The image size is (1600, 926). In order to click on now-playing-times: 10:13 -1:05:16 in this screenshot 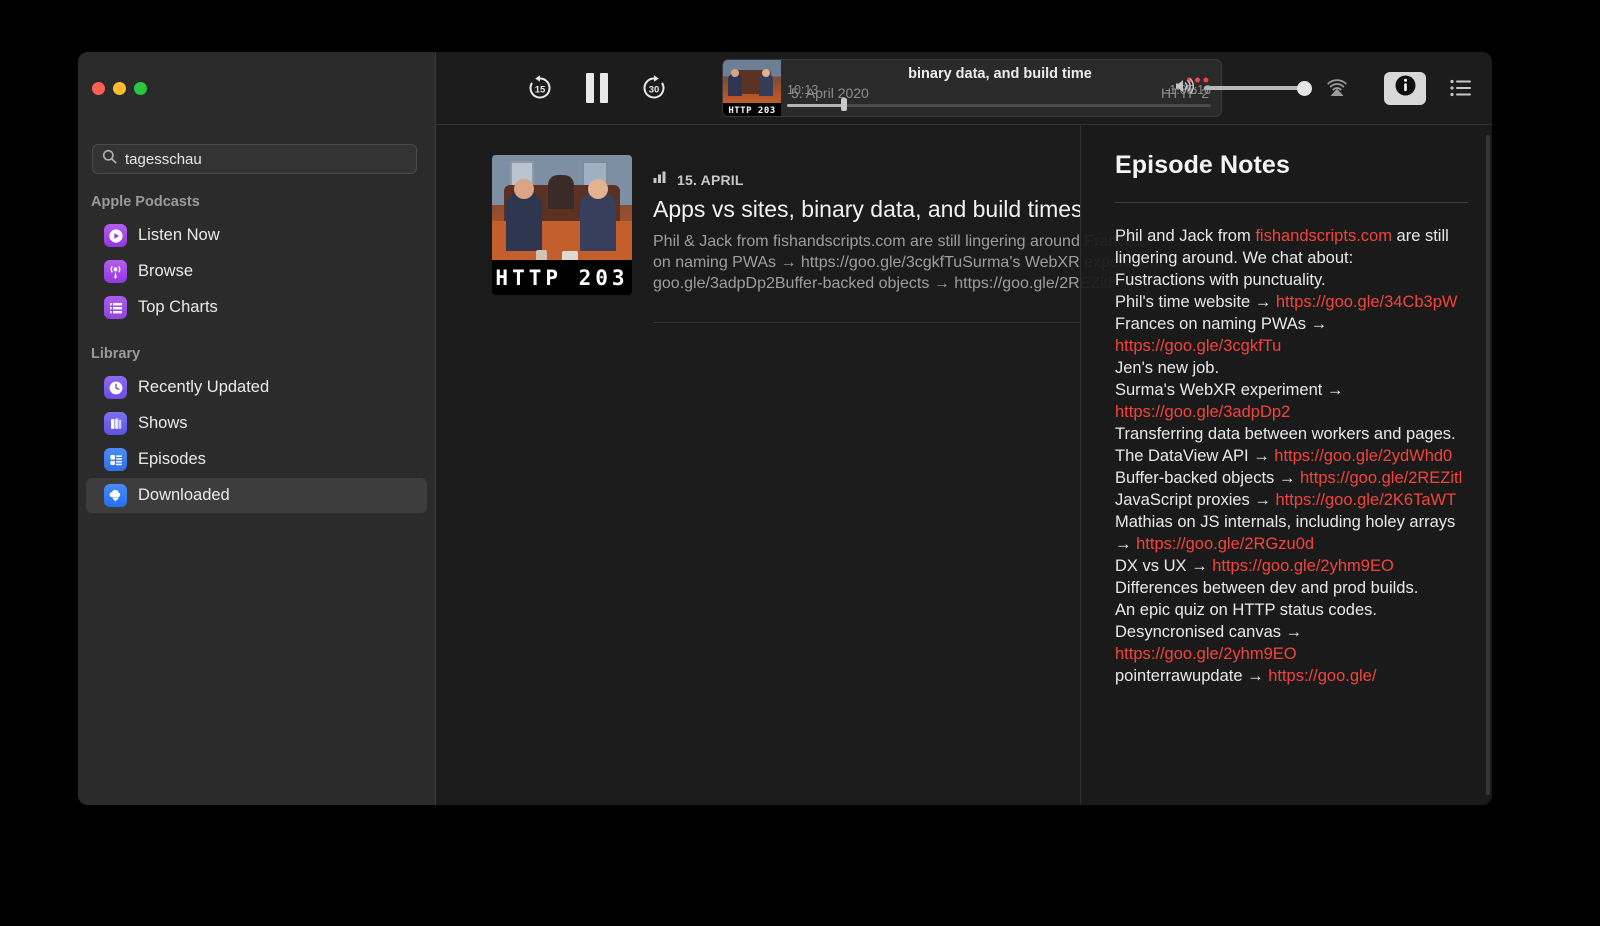, I will do `click(999, 90)`.